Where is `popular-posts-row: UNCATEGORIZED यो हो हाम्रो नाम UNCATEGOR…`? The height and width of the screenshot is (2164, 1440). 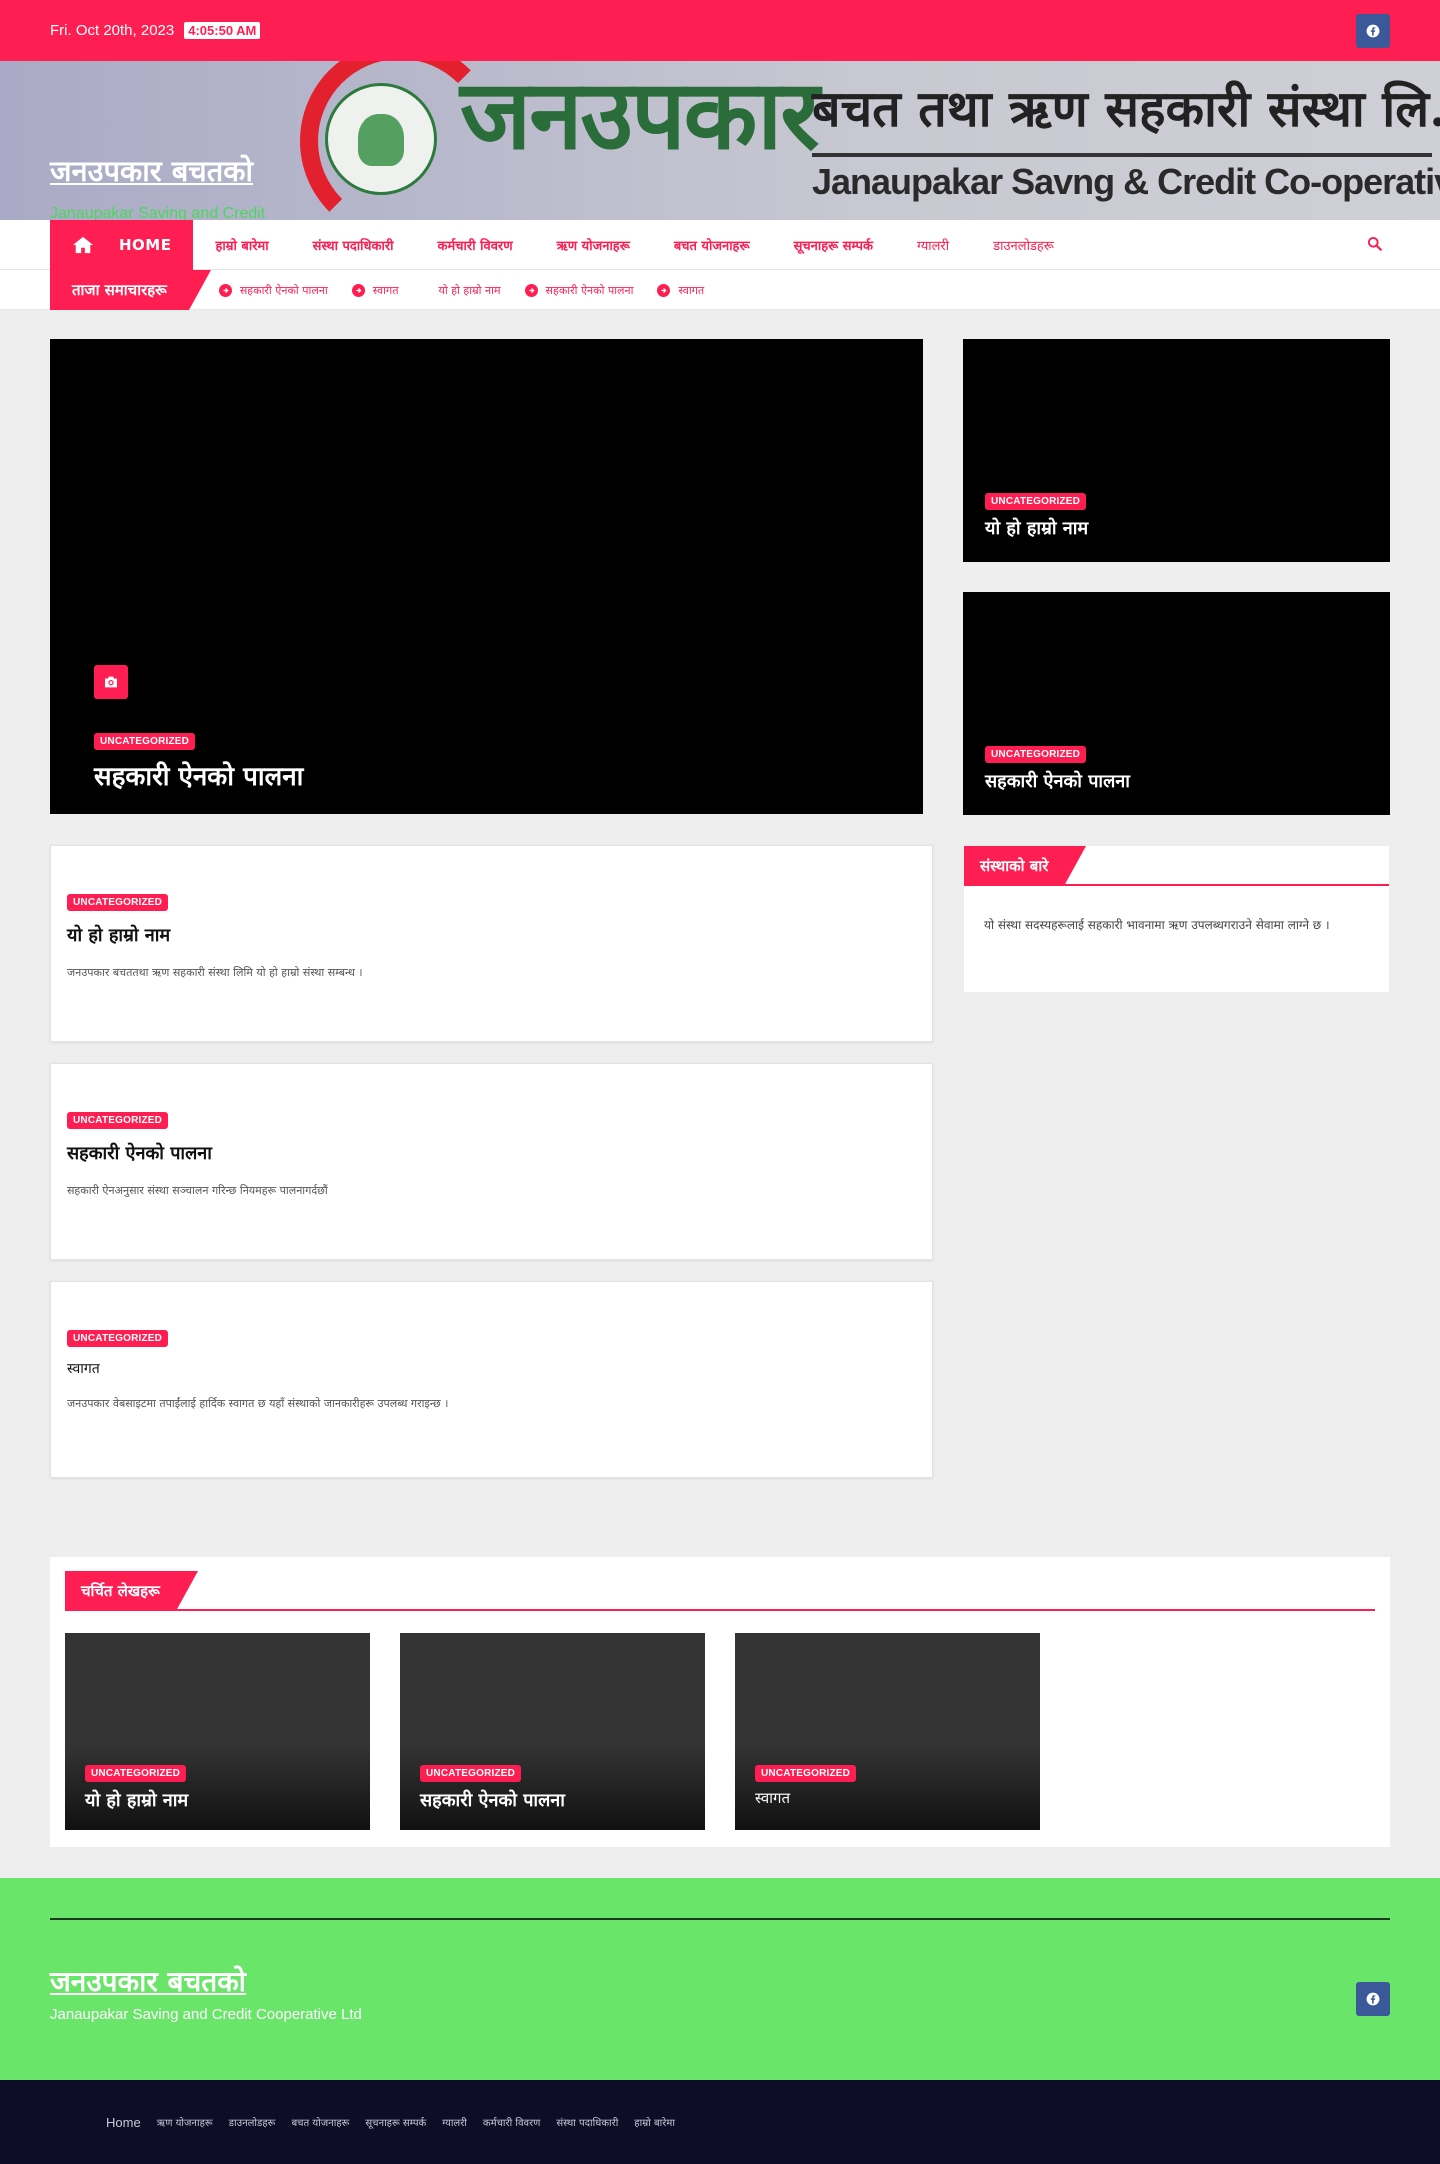
popular-posts-row: UNCATEGORIZED यो हो हाम्रो नाम UNCATEGOR… is located at coordinates (720, 1731).